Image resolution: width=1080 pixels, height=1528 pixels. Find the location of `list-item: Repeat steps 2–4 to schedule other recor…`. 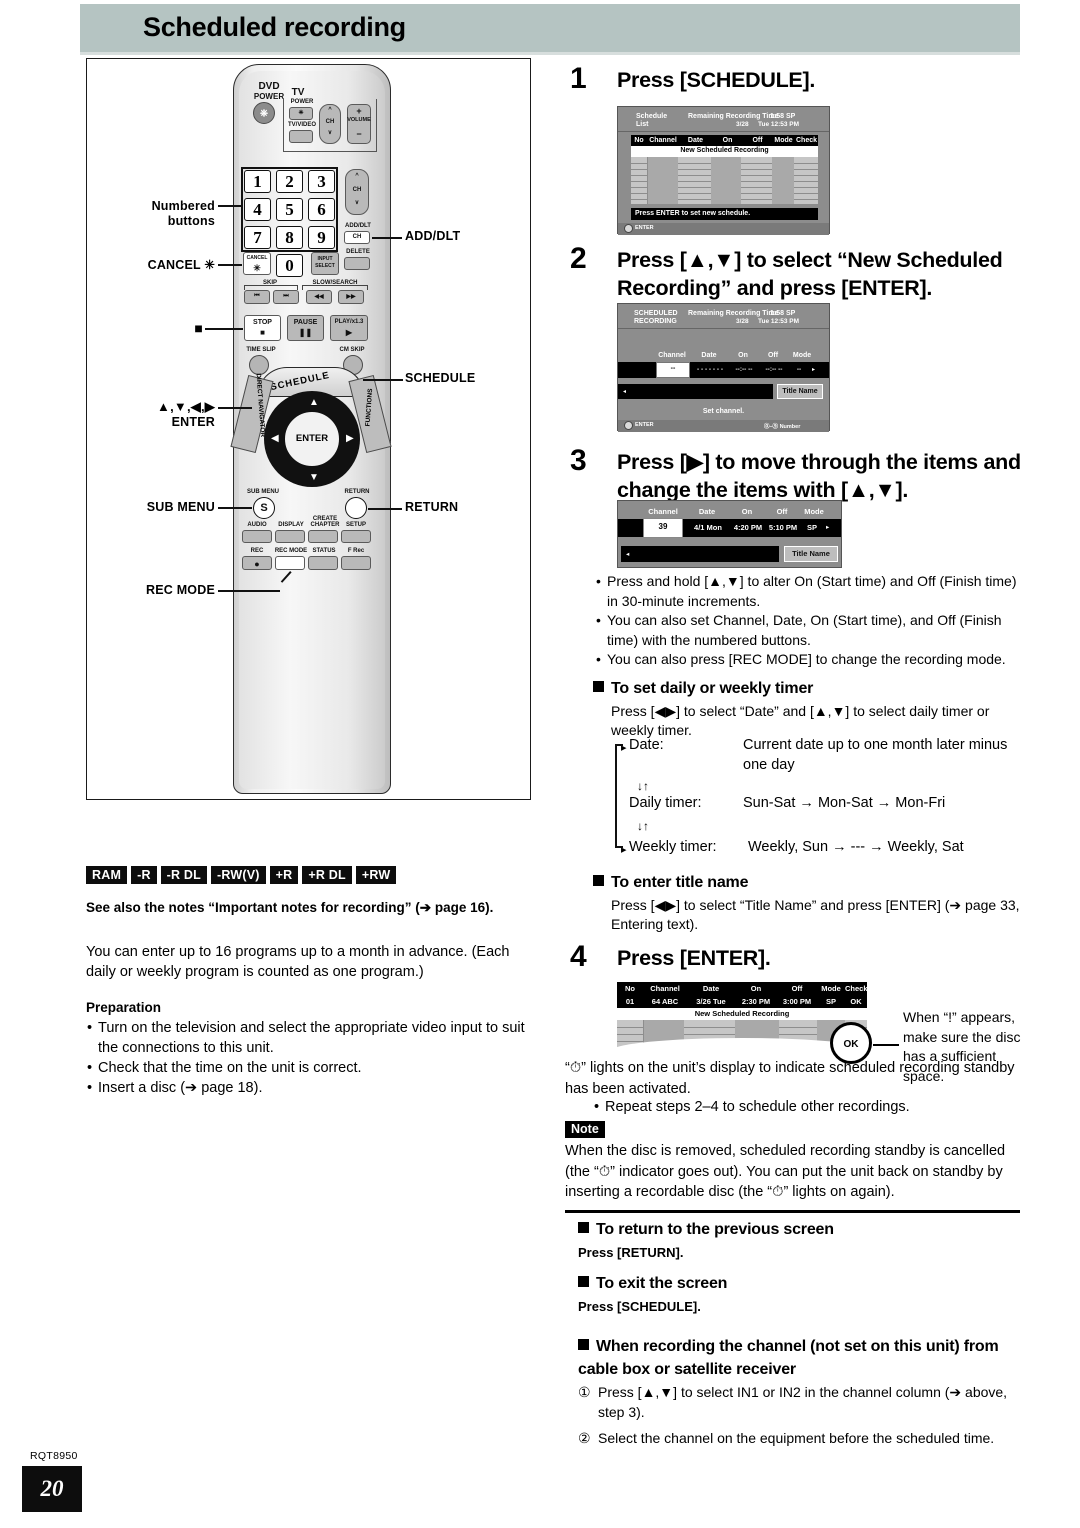

list-item: Repeat steps 2–4 to schedule other recor… is located at coordinates (808, 1107).